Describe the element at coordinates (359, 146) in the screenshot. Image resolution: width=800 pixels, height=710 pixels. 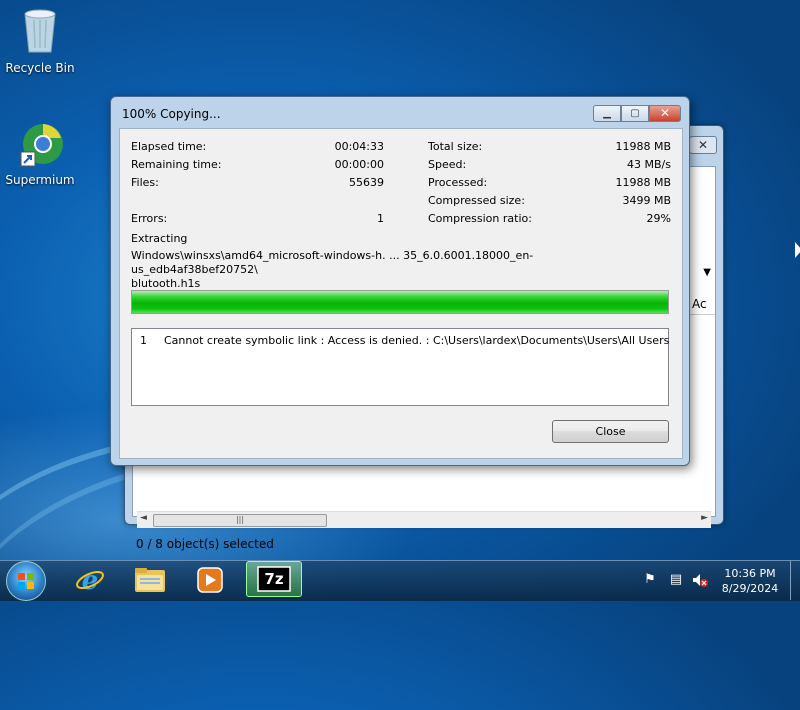
I see `elapsed-time-value: 00:04:33` at that location.